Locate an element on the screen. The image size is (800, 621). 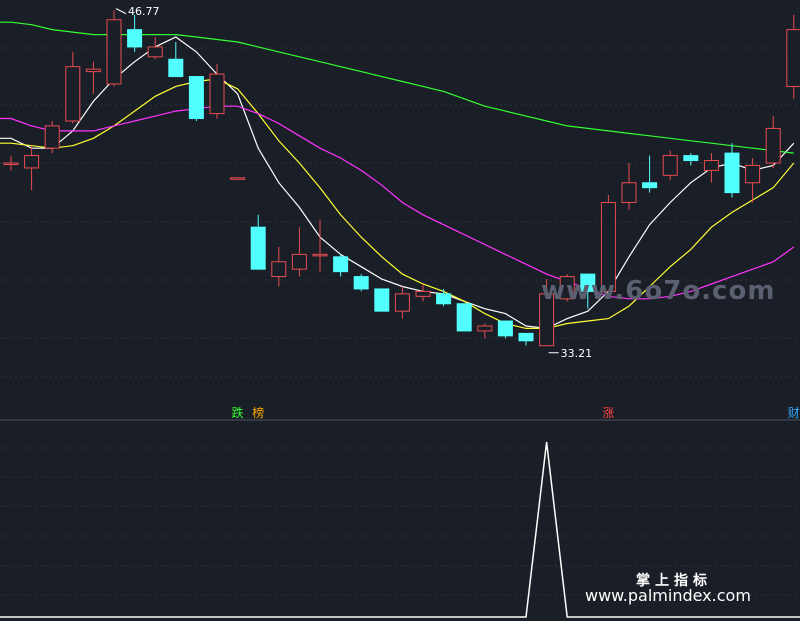
signal-marker: 涨 is located at coordinates (608, 413).